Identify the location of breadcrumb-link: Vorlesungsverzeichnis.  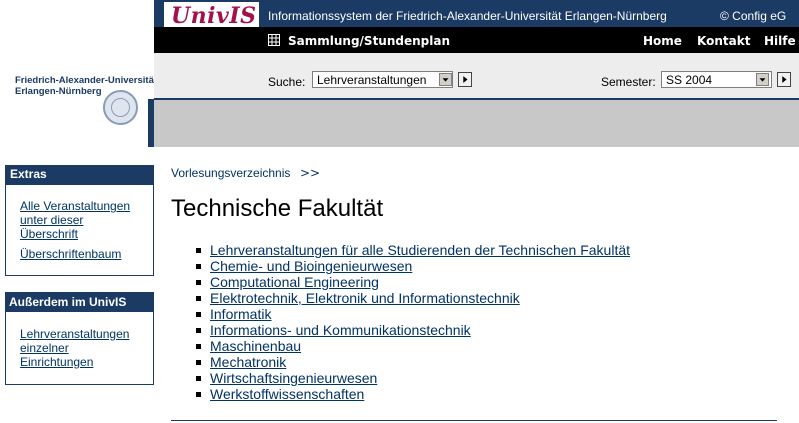
(230, 173).